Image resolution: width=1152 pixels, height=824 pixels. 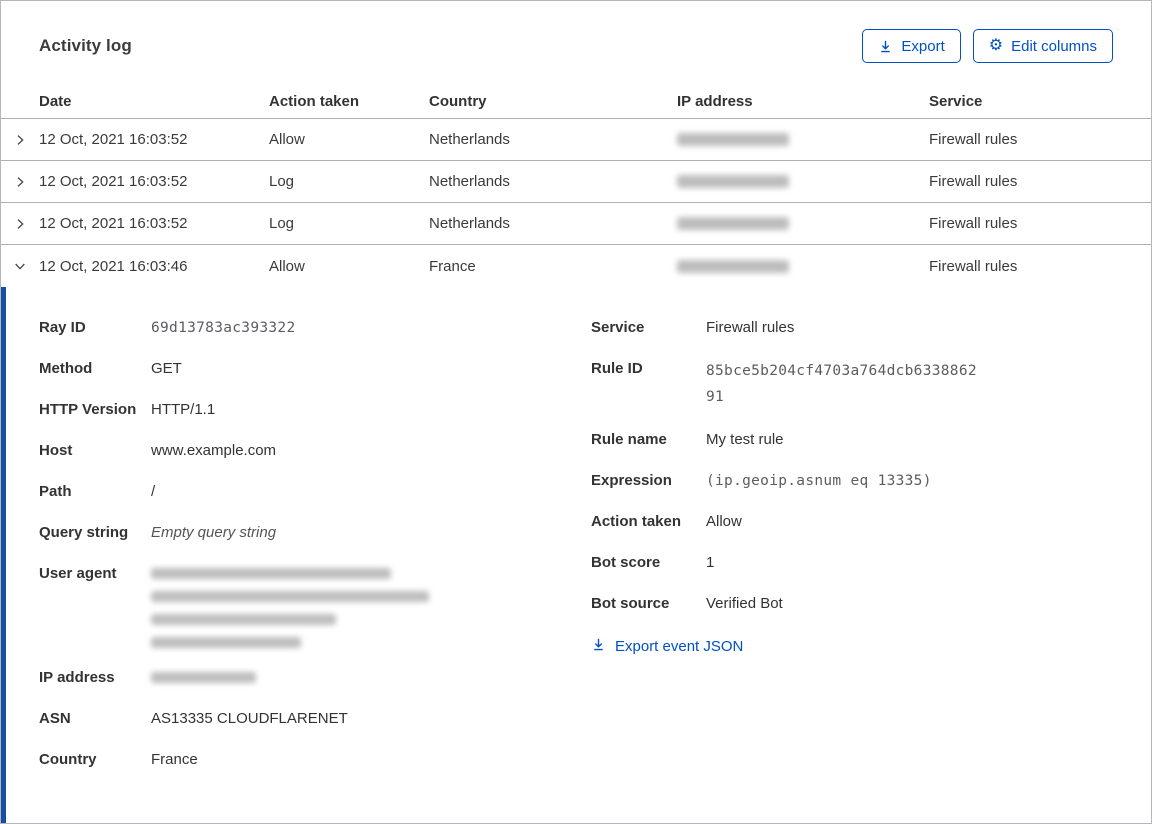 I want to click on topbar: Activity log Export ⚙ Edit columns, so click(x=576, y=43).